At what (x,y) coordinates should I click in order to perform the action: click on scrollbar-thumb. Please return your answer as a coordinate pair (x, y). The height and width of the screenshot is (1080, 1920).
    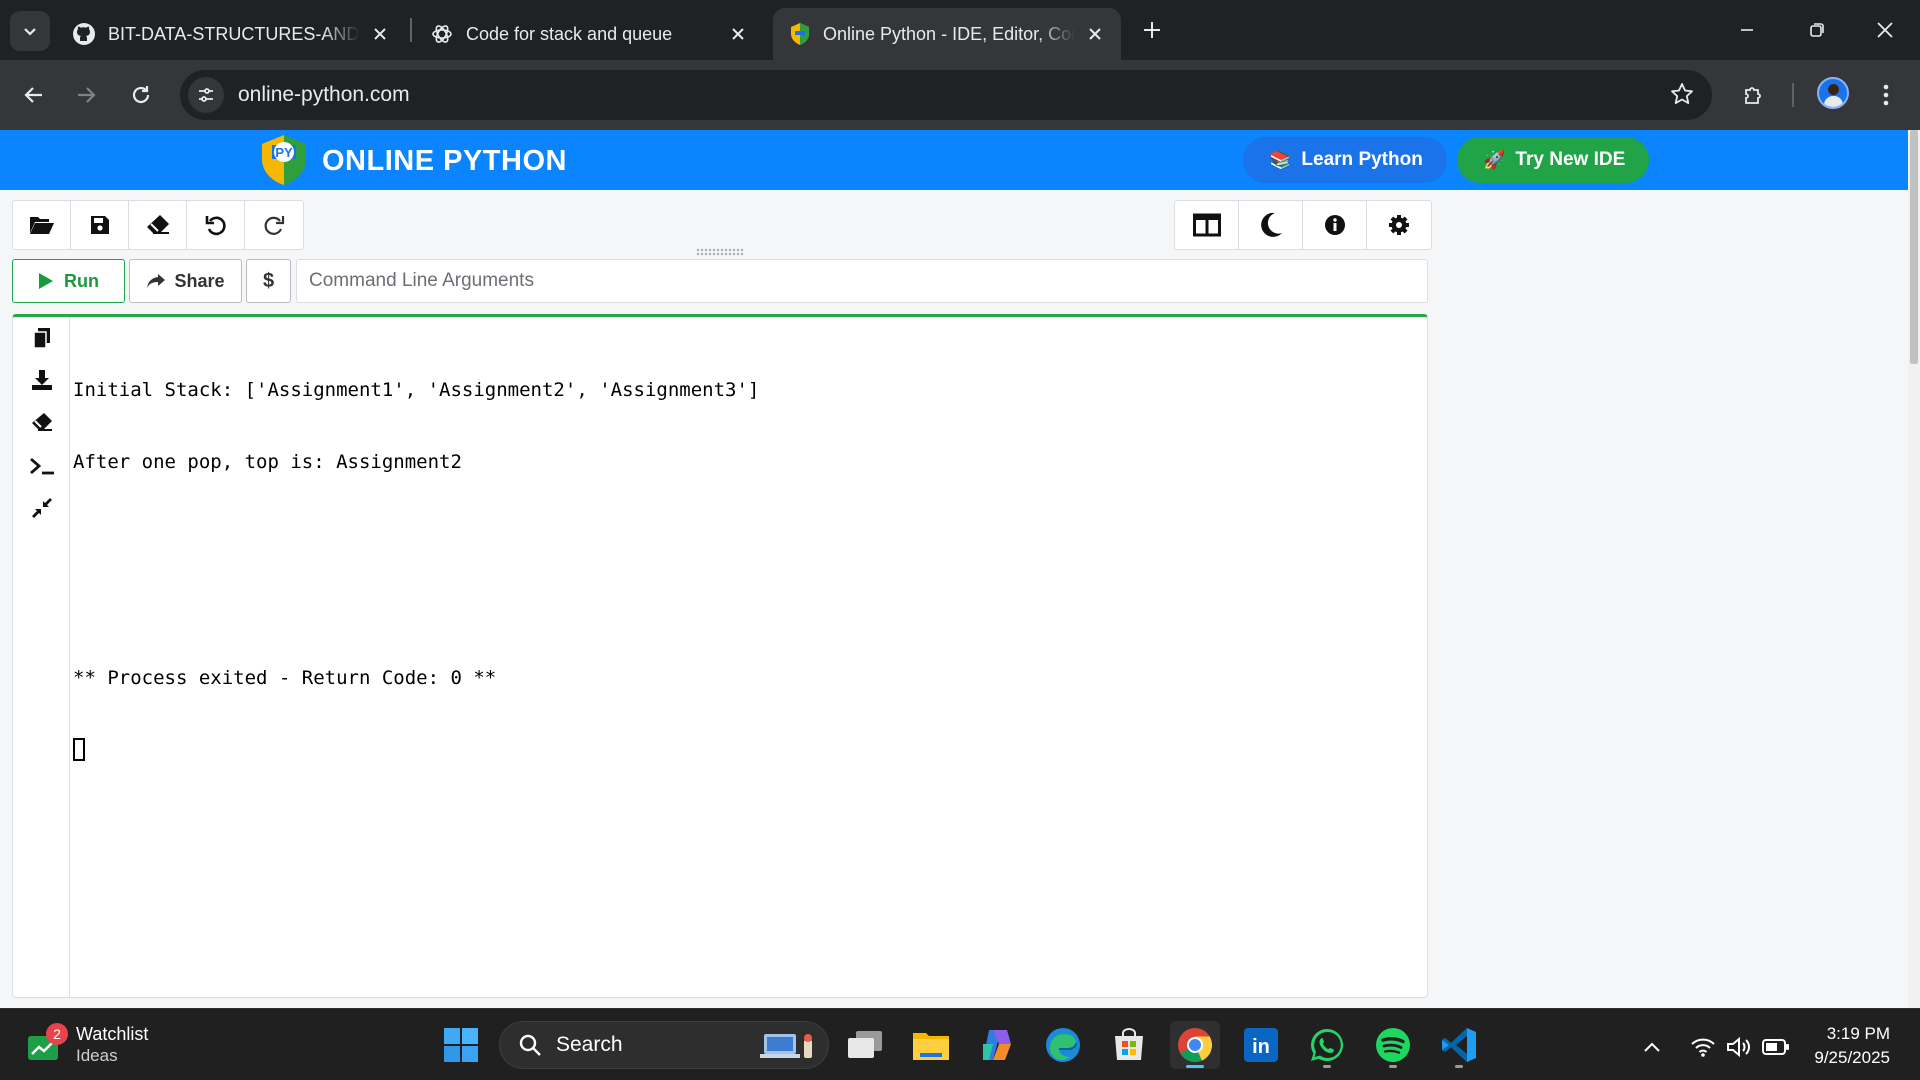
    Looking at the image, I should click on (1914, 247).